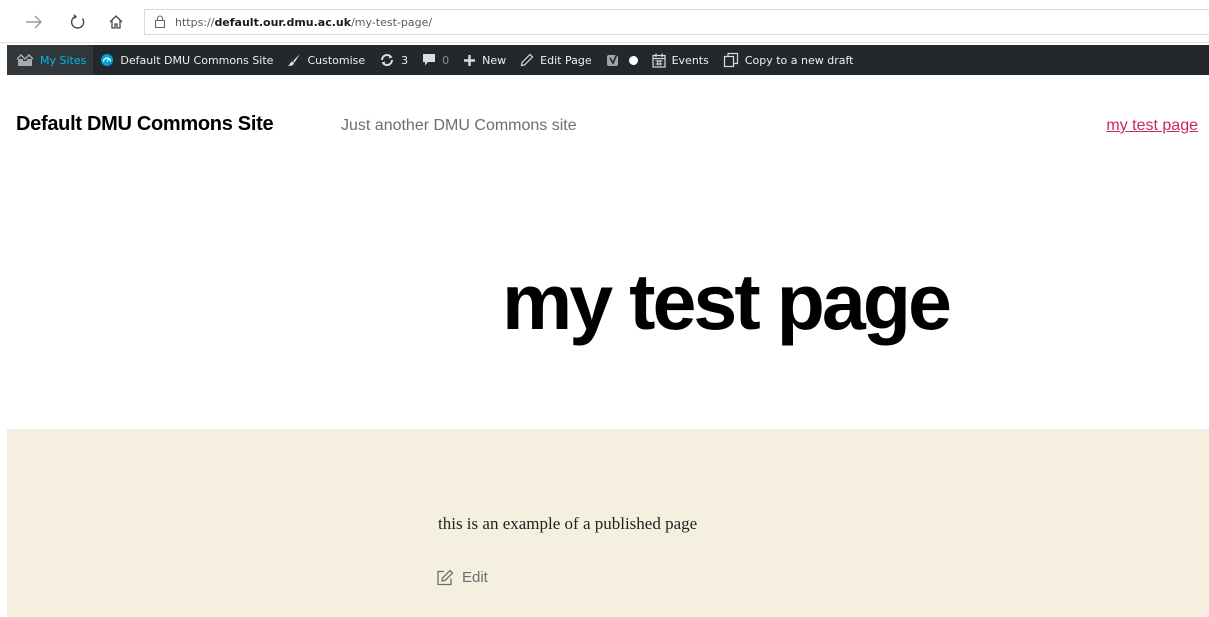 Image resolution: width=1209 pixels, height=617 pixels. Describe the element at coordinates (613, 60) in the screenshot. I see `yoast-icon` at that location.